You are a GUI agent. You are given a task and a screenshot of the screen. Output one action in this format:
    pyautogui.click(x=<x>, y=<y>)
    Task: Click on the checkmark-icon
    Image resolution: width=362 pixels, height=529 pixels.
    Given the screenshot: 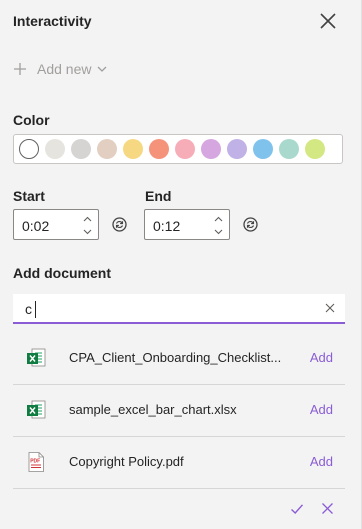 What is the action you would take?
    pyautogui.click(x=297, y=509)
    